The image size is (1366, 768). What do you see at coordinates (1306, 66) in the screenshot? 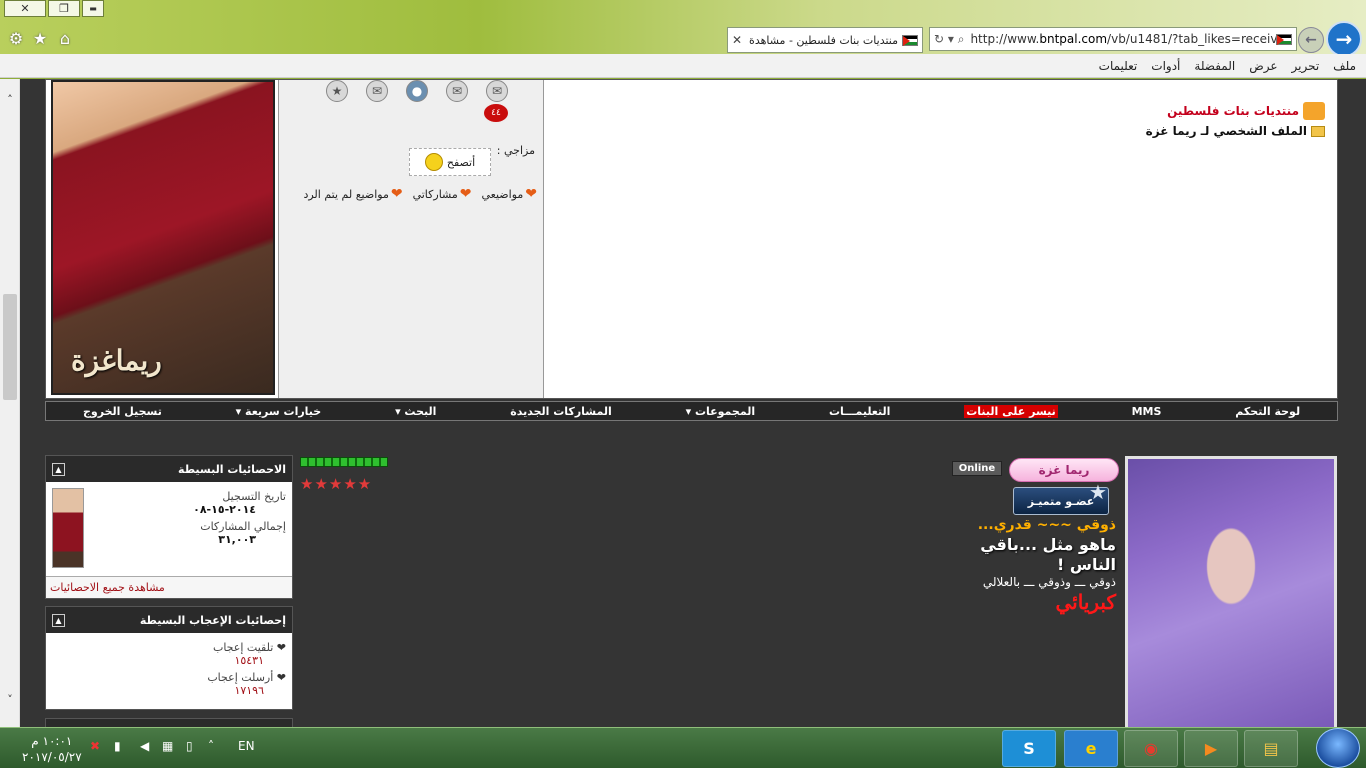
I see `menu-edit: تحرير` at bounding box center [1306, 66].